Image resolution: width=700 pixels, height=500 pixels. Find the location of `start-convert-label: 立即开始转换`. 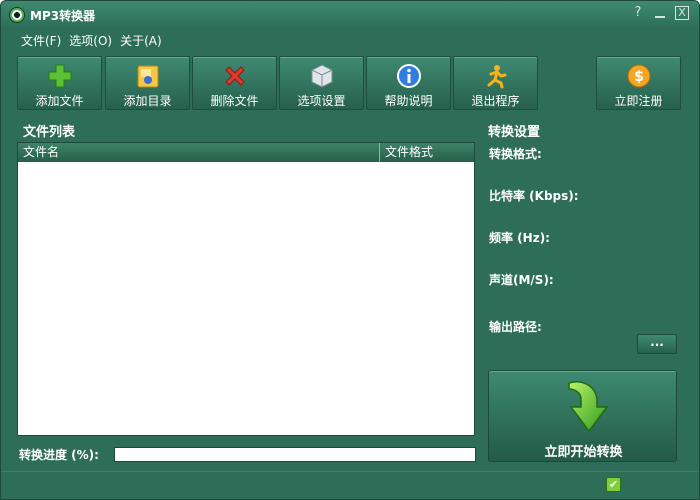

start-convert-label: 立即开始转换 is located at coordinates (583, 452).